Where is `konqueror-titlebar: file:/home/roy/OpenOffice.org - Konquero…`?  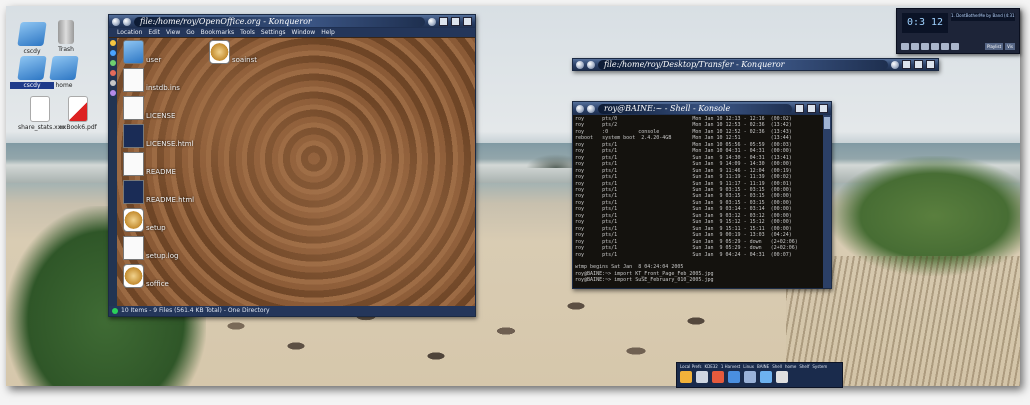 konqueror-titlebar: file:/home/roy/OpenOffice.org - Konquero… is located at coordinates (292, 21).